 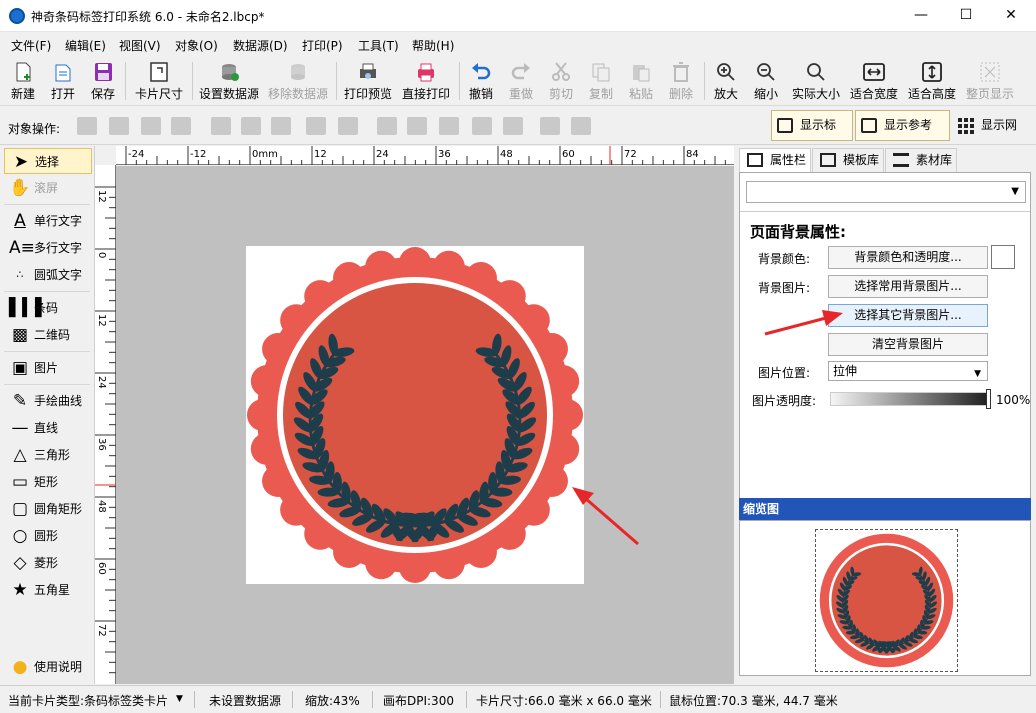 What do you see at coordinates (368, 82) in the screenshot?
I see `print-preview-button: 打印预览` at bounding box center [368, 82].